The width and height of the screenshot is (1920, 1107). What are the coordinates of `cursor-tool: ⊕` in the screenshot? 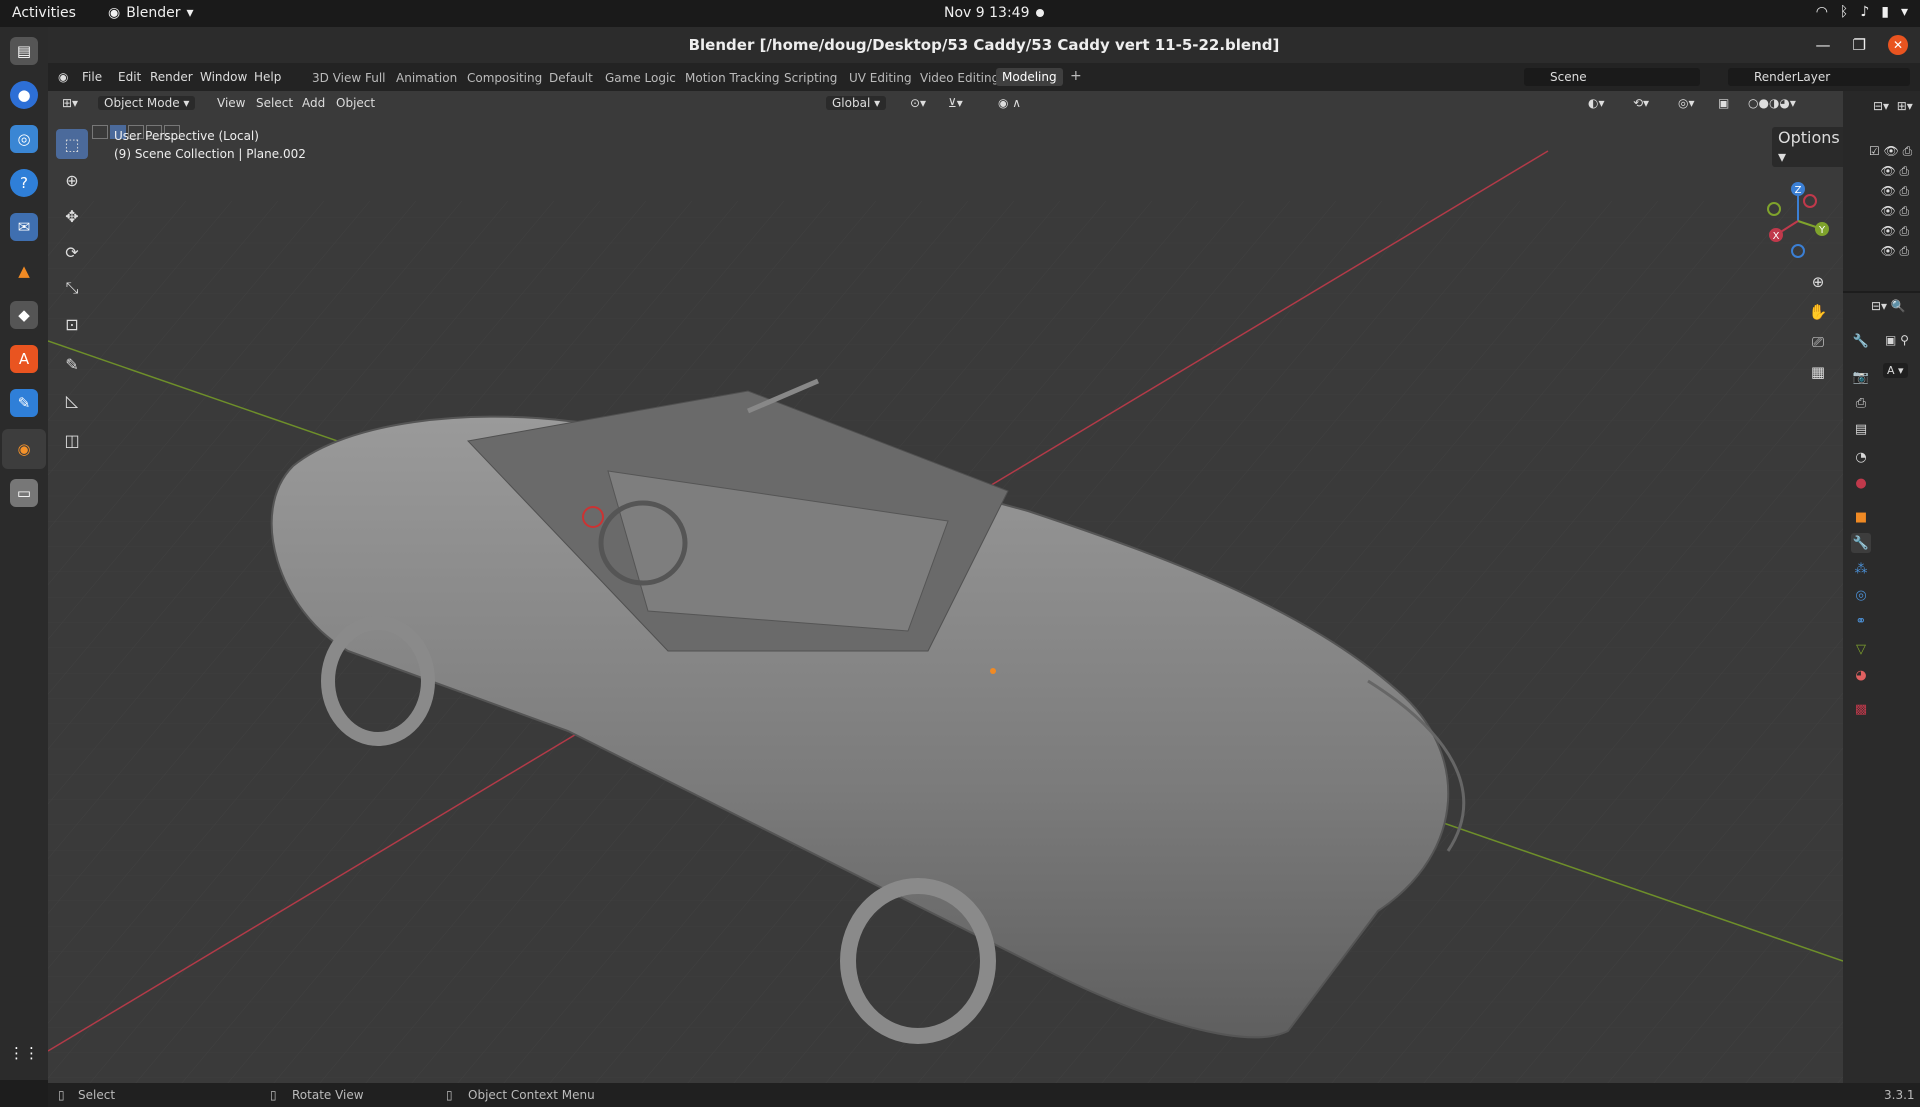 It's located at (72, 180).